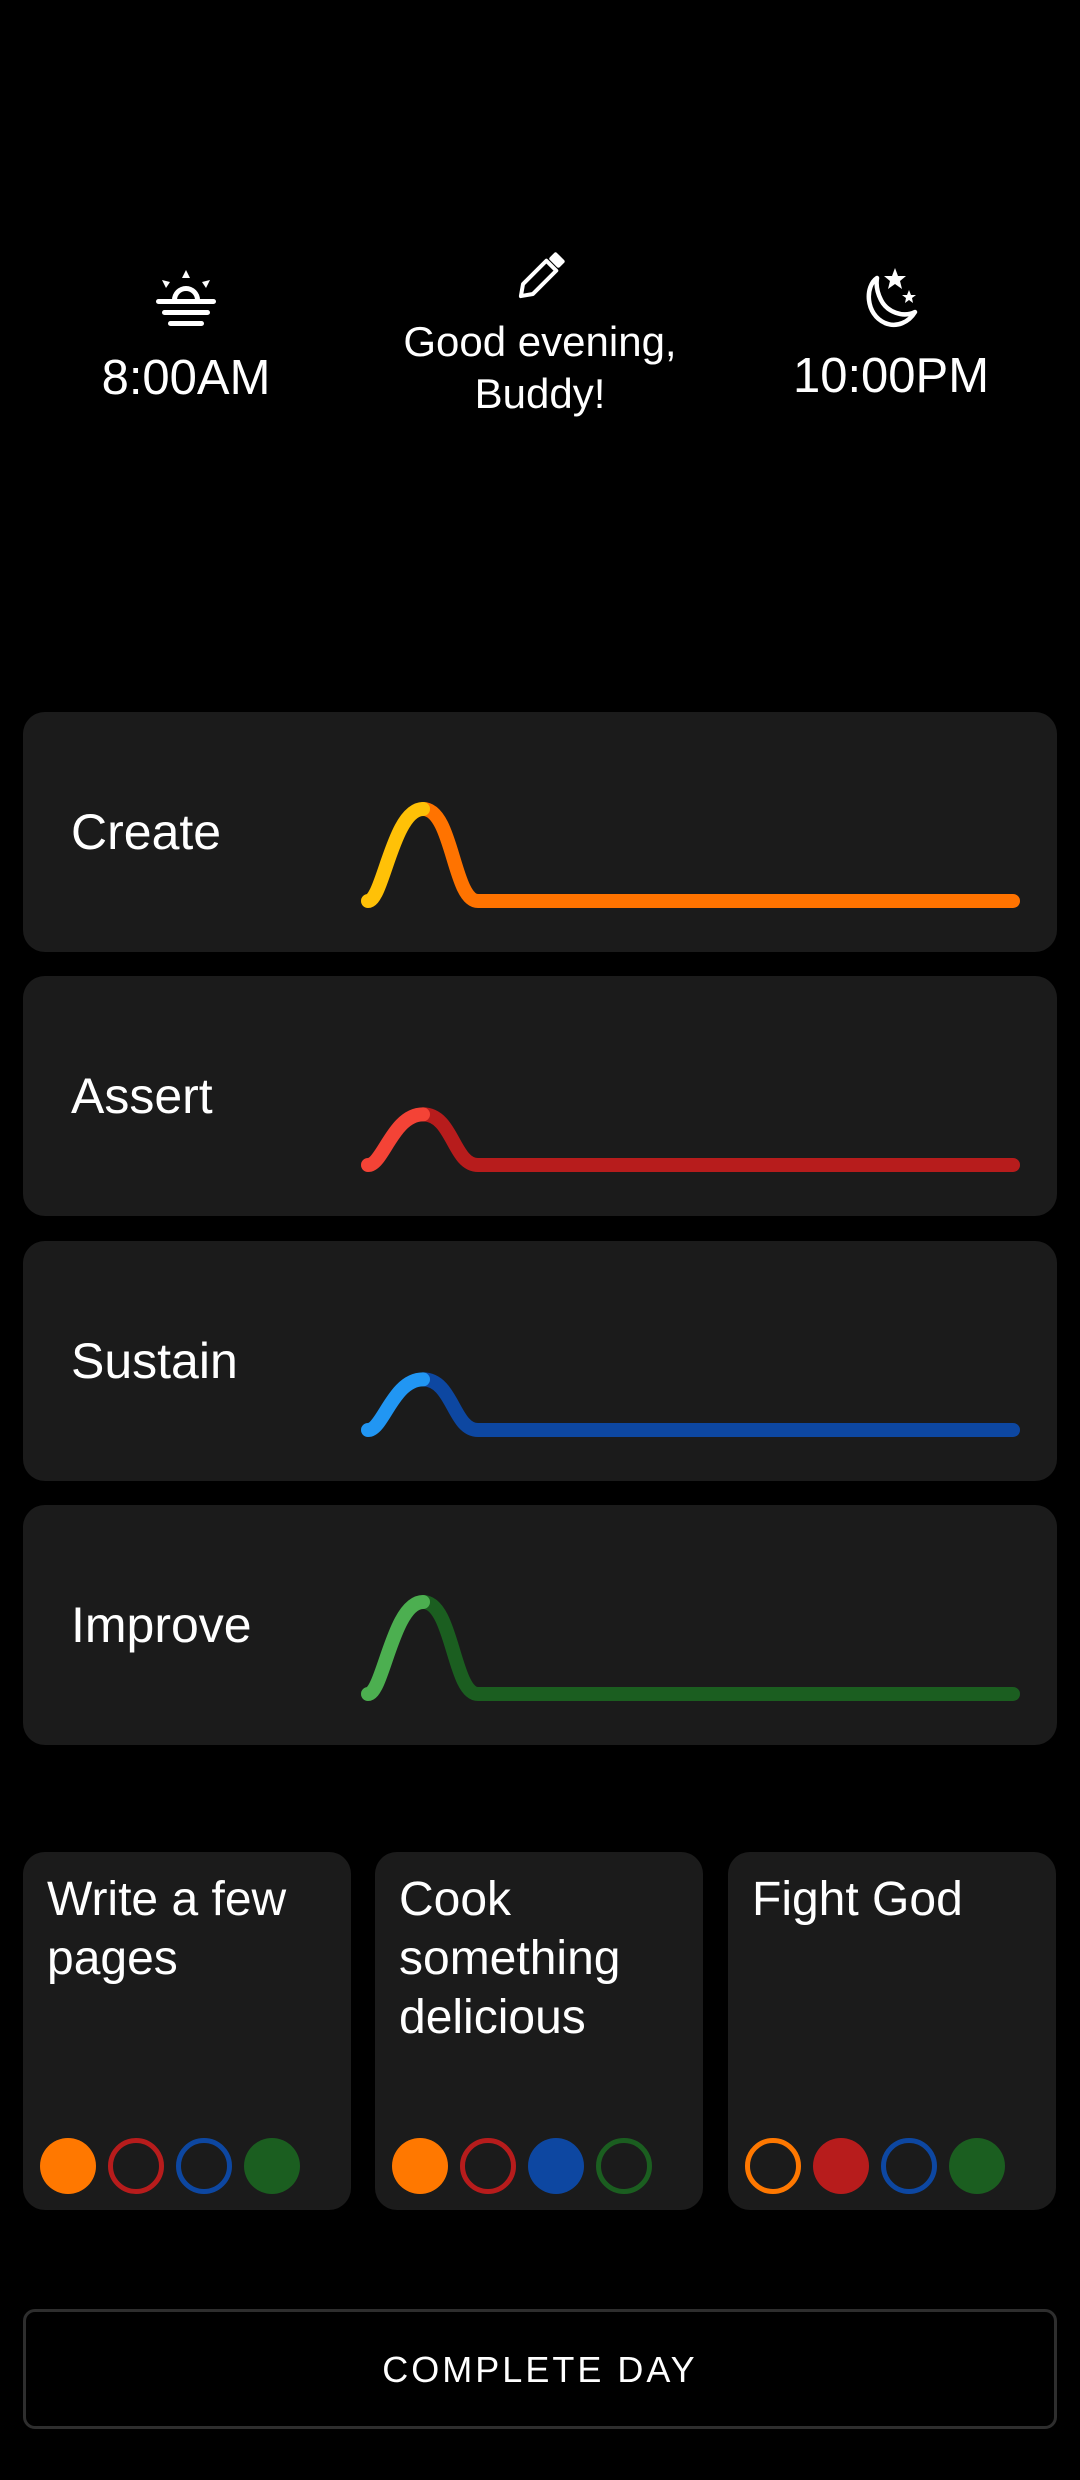 Image resolution: width=1080 pixels, height=2480 pixels. Describe the element at coordinates (186, 298) in the screenshot. I see `sunrise-icon` at that location.